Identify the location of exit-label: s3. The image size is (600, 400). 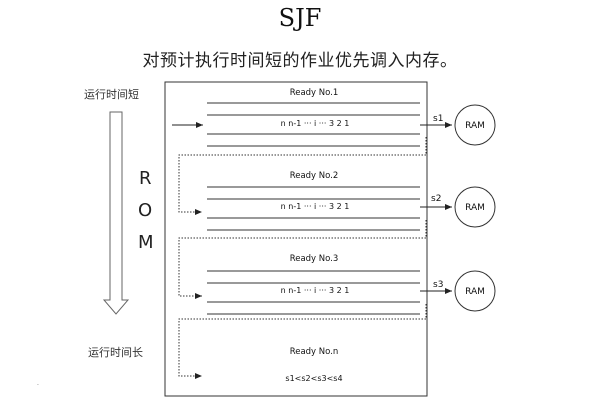
(438, 285).